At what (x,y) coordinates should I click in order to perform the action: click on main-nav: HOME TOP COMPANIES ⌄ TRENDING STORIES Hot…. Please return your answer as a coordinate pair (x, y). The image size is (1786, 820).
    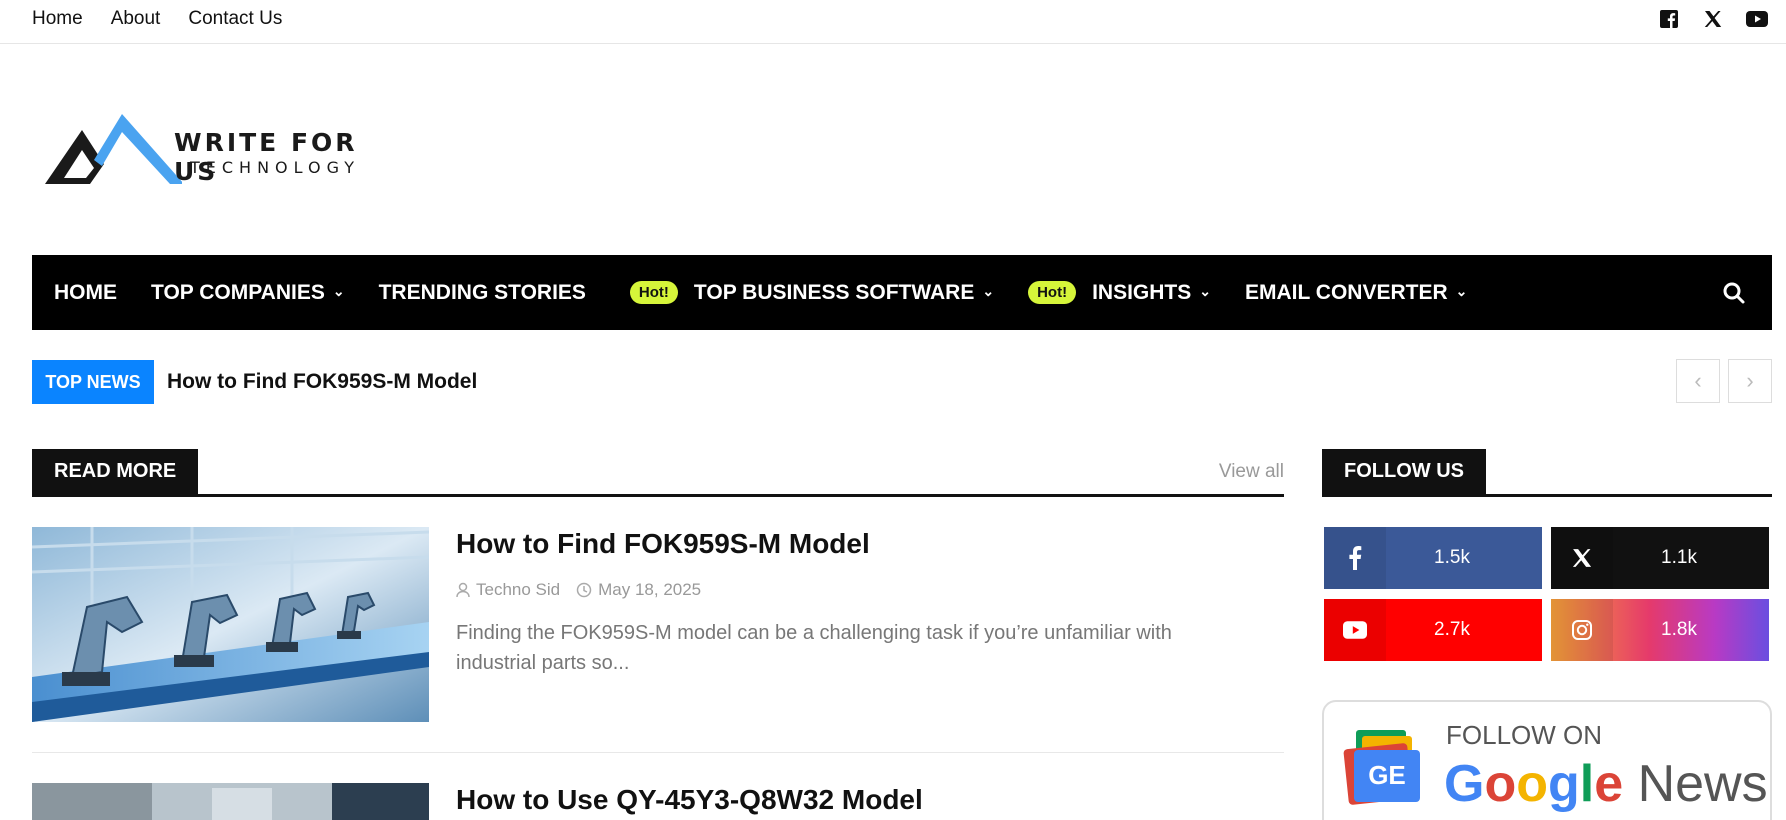
    Looking at the image, I should click on (902, 292).